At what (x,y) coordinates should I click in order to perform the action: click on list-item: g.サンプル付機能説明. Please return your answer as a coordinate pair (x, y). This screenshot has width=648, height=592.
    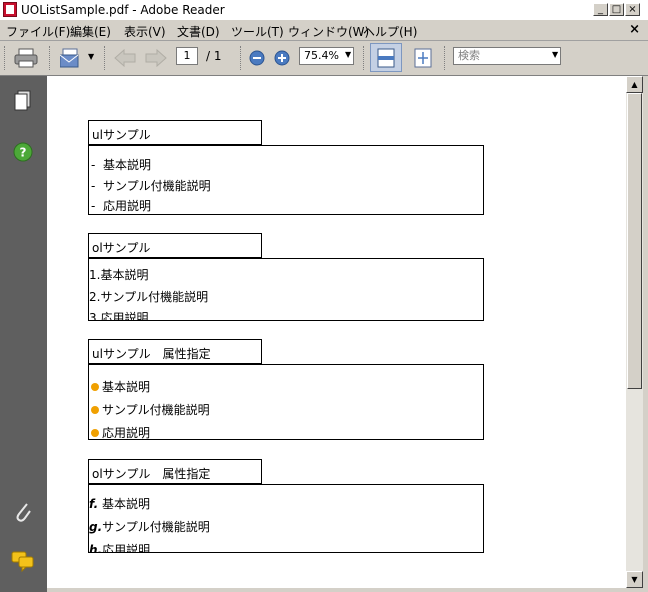
    Looking at the image, I should click on (149, 527).